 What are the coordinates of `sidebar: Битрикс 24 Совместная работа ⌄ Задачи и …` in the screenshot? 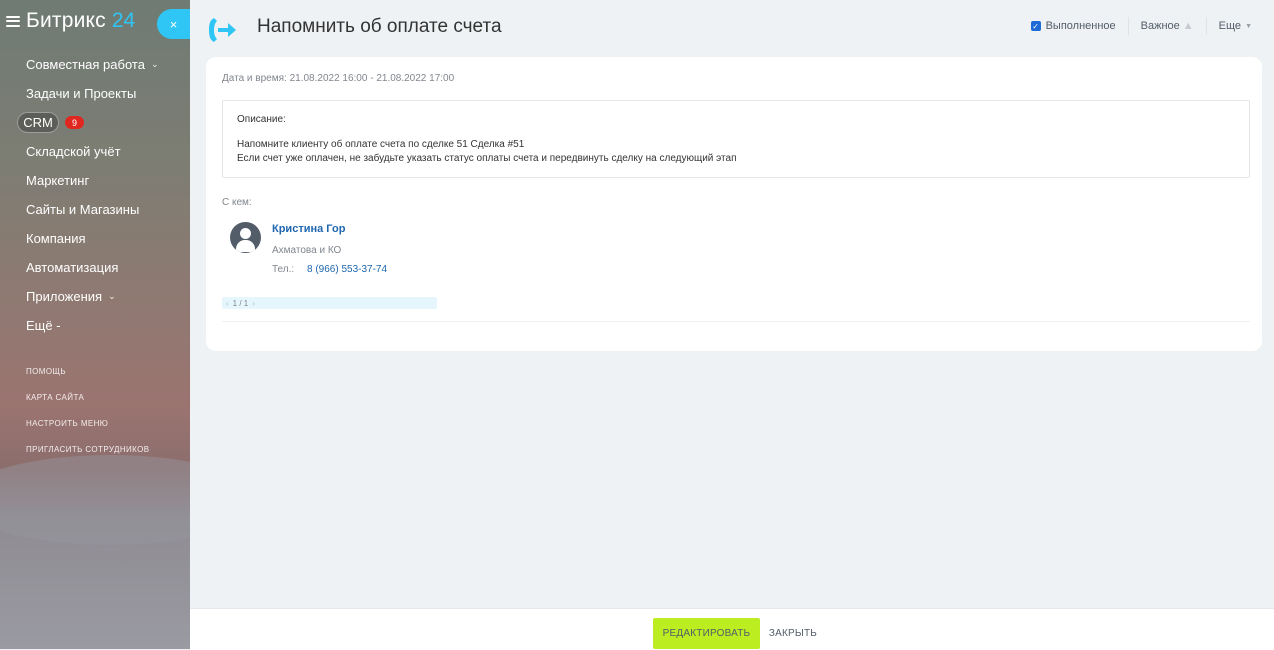 It's located at (95, 324).